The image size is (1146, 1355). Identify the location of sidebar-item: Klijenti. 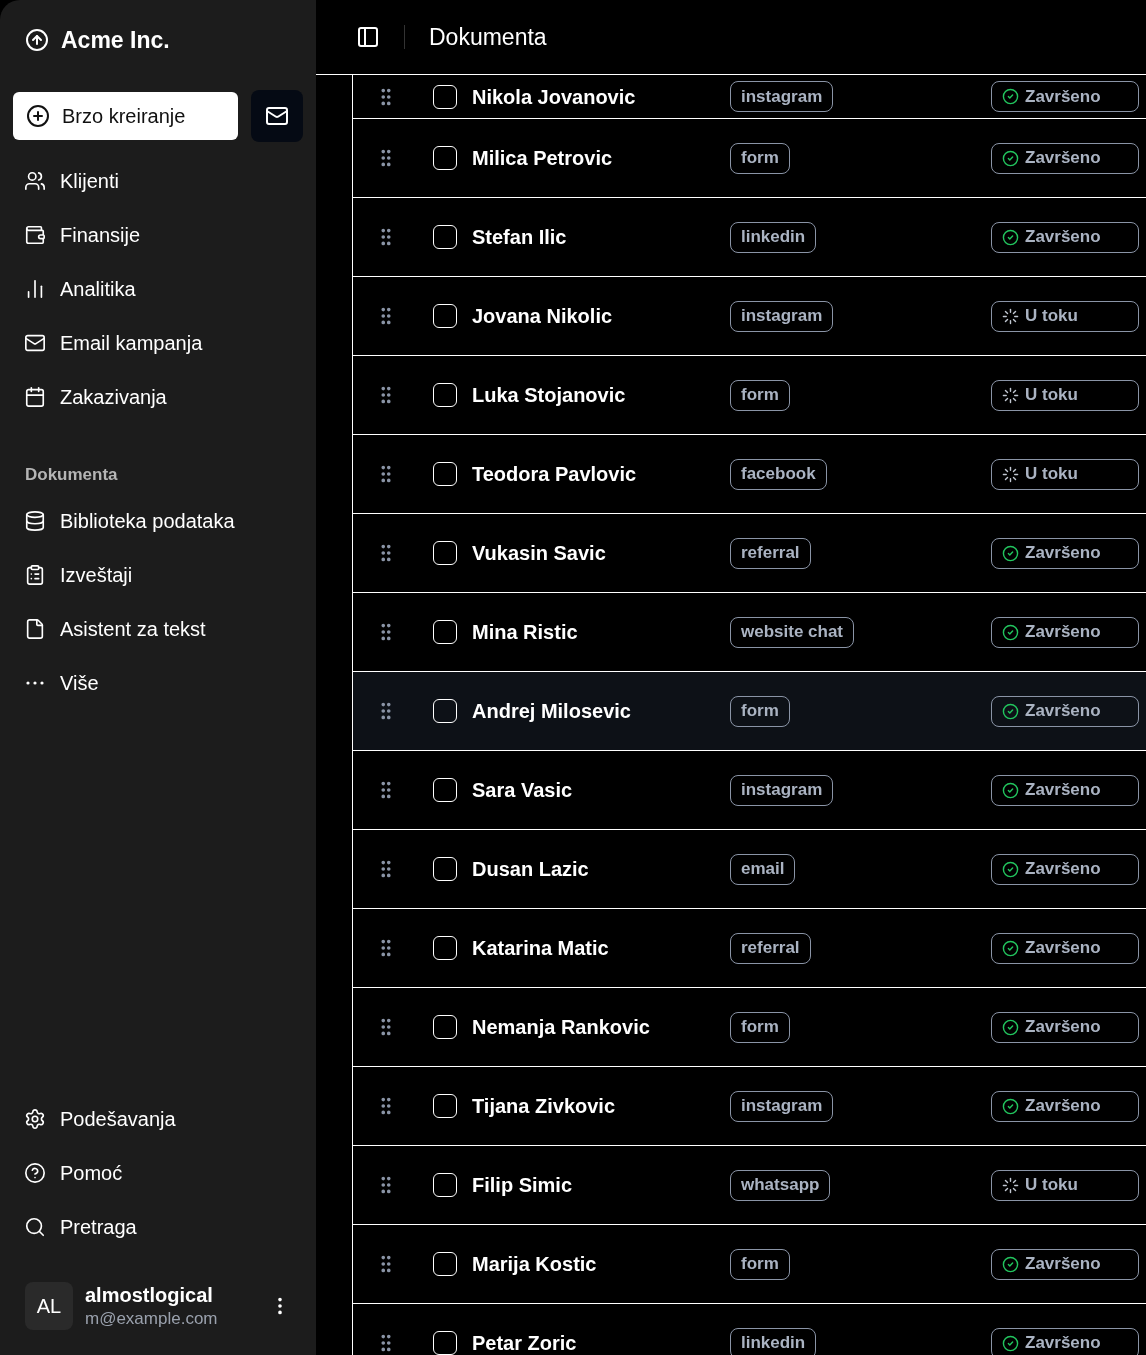
(158, 181).